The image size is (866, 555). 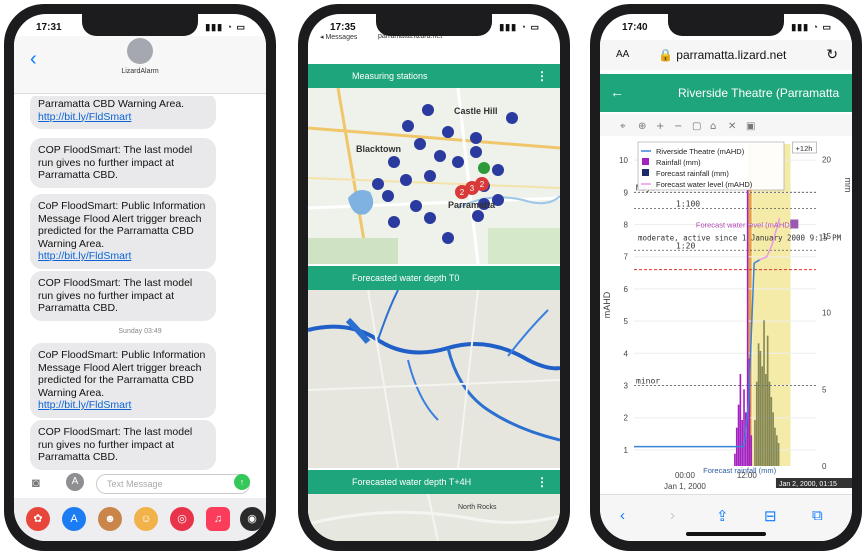 I want to click on share-icon: ⇪, so click(x=722, y=516).